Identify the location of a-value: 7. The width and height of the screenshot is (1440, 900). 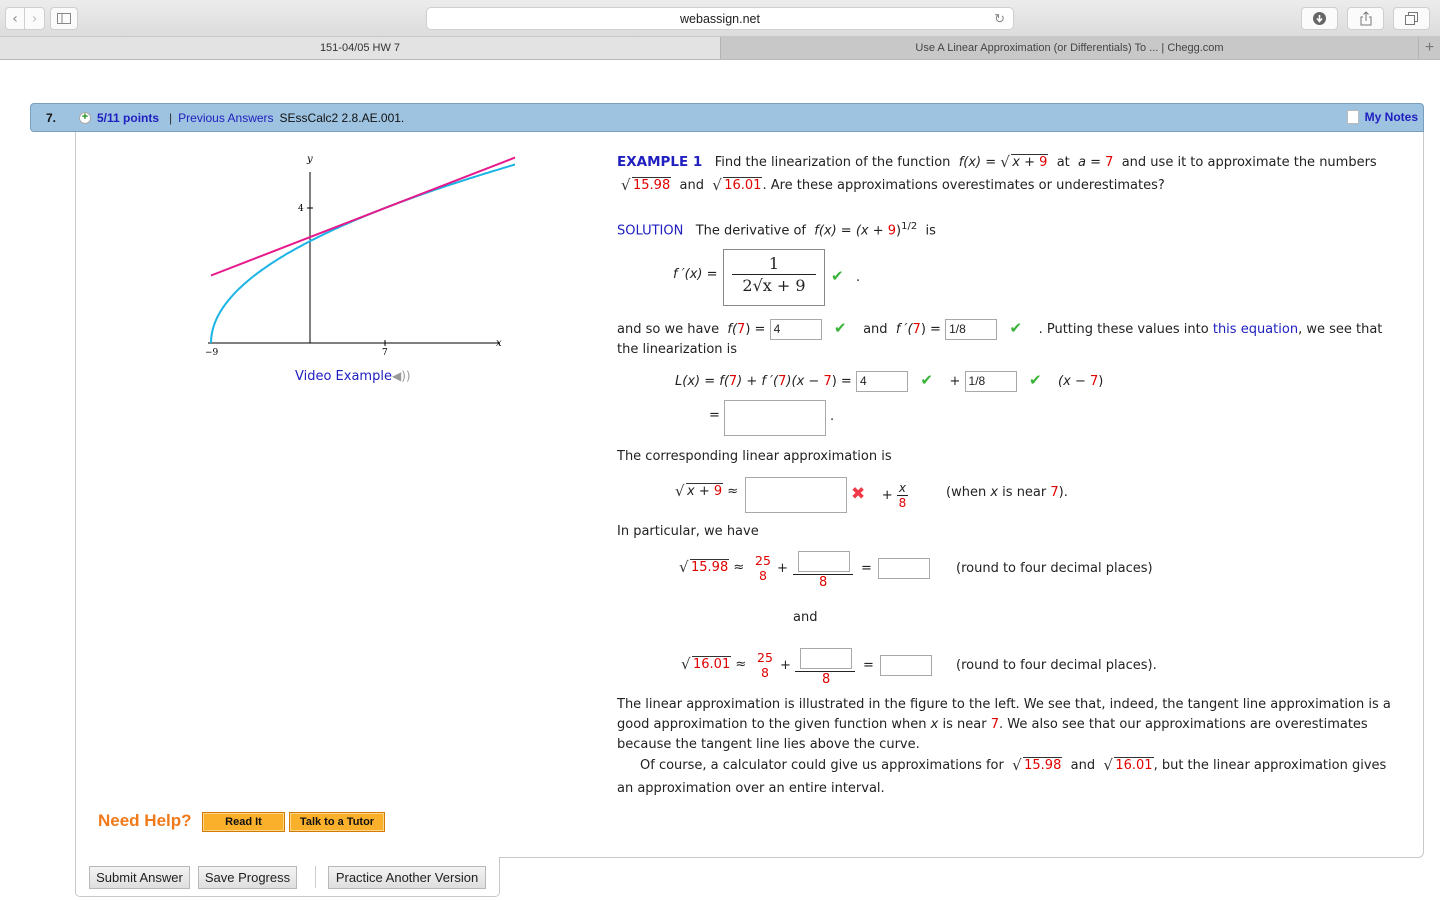
(1109, 162).